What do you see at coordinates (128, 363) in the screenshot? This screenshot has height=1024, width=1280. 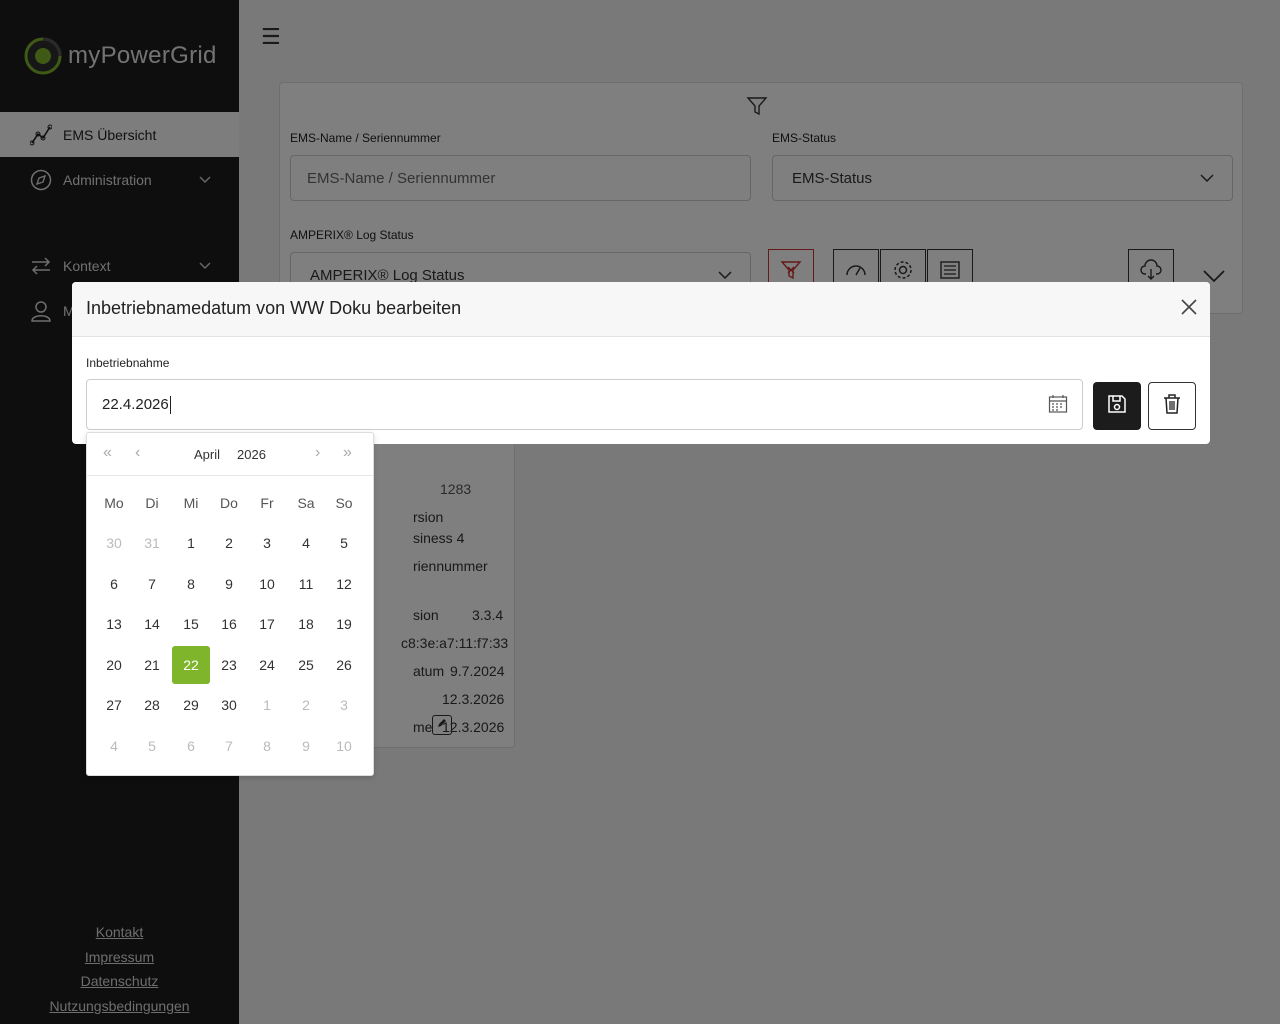 I see `inbetriebnahme-label: Inbetriebnahme` at bounding box center [128, 363].